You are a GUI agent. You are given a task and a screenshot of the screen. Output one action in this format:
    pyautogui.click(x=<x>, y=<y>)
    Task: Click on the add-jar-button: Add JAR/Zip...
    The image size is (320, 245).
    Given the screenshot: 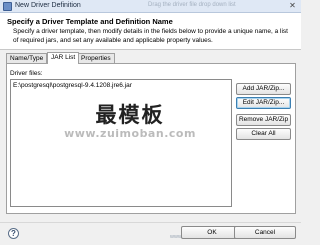 What is the action you would take?
    pyautogui.click(x=263, y=89)
    